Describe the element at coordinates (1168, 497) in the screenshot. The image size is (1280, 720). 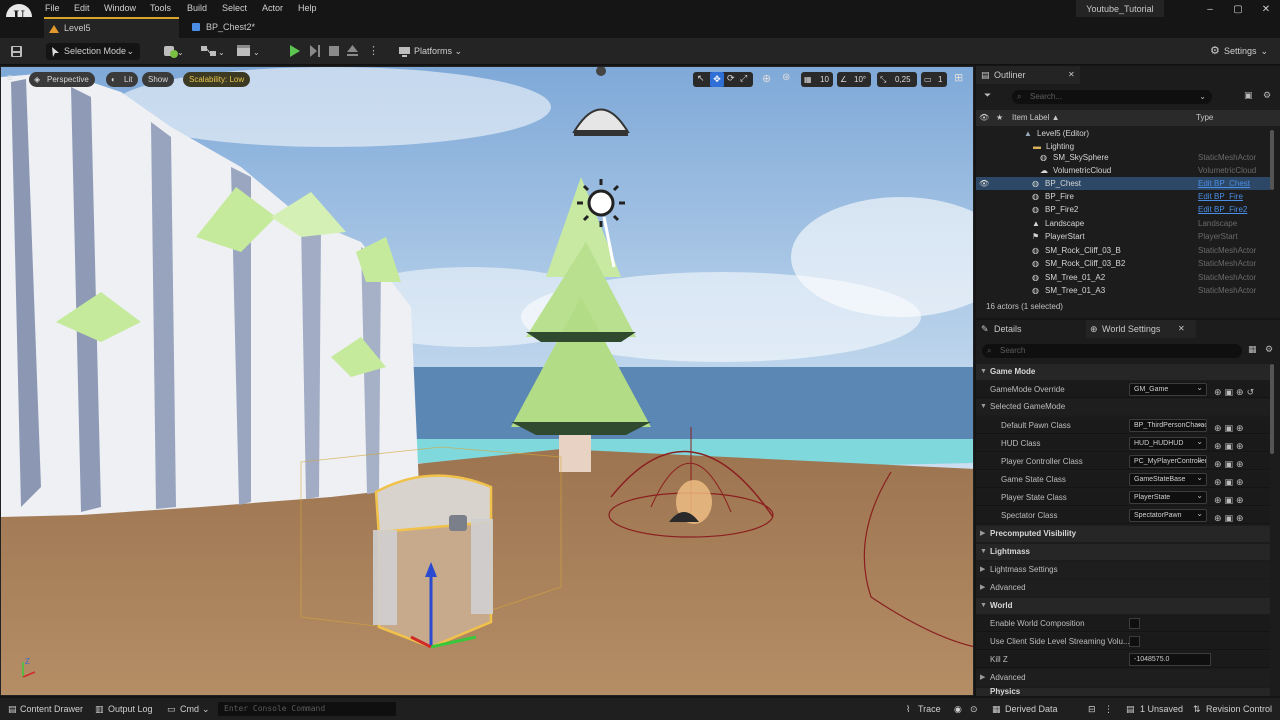
I see `player-state-class-dropdown: PlayerState` at that location.